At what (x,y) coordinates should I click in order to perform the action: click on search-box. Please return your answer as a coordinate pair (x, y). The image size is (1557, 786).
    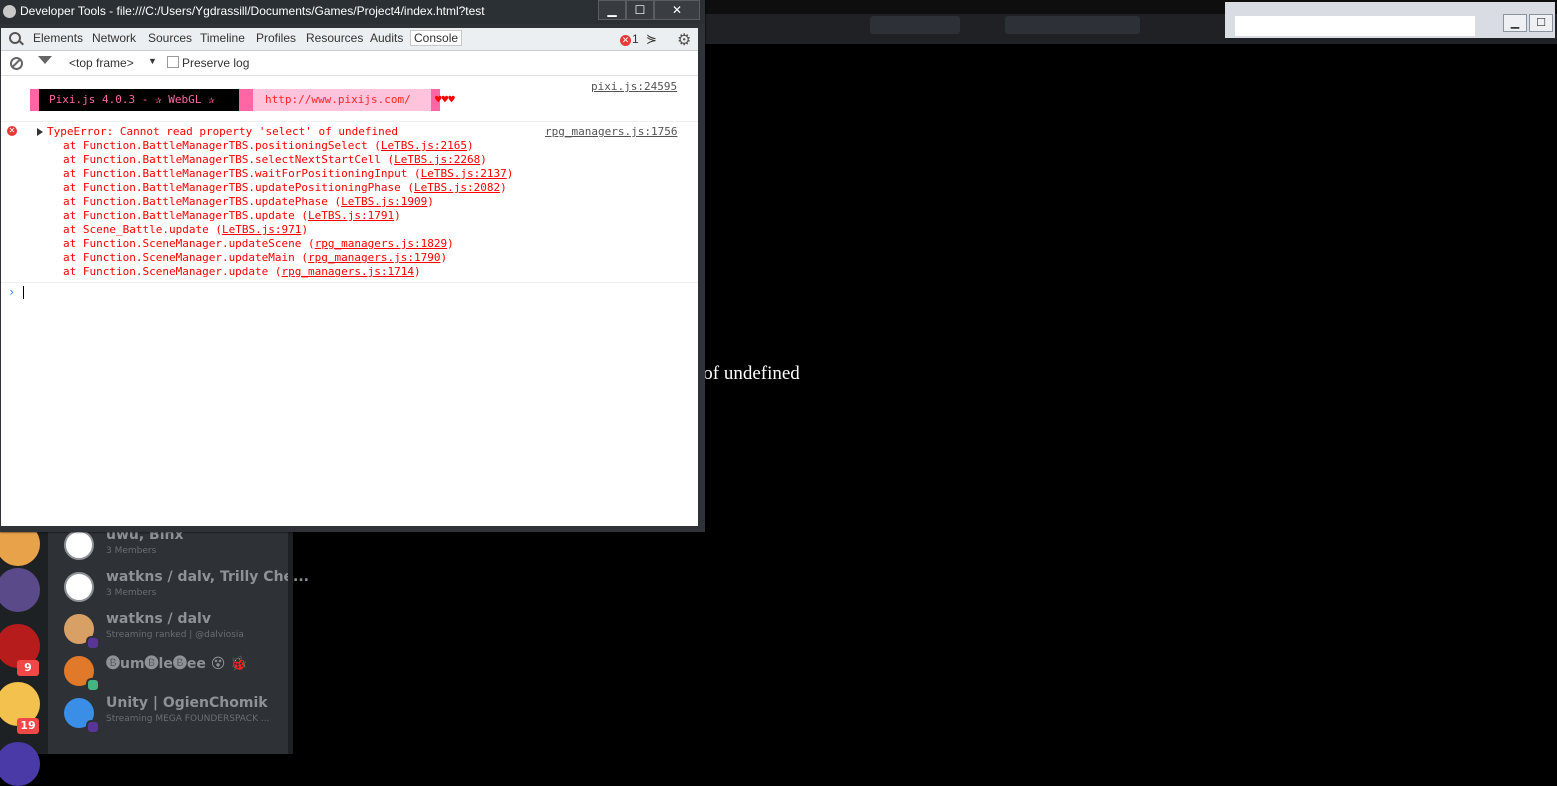
    Looking at the image, I should click on (1072, 25).